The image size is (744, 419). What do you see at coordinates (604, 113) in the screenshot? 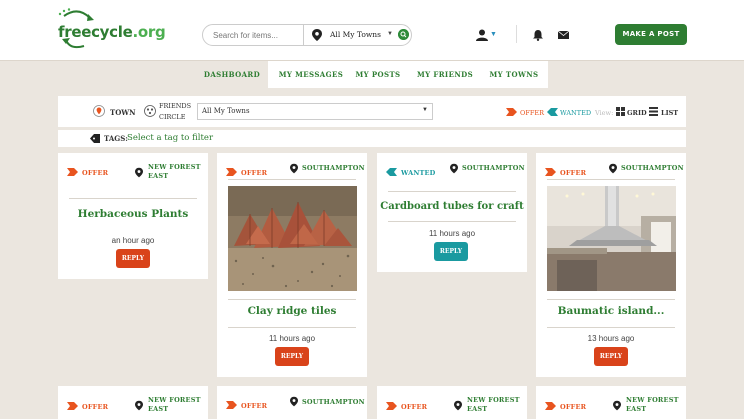
I see `view-label: View:` at bounding box center [604, 113].